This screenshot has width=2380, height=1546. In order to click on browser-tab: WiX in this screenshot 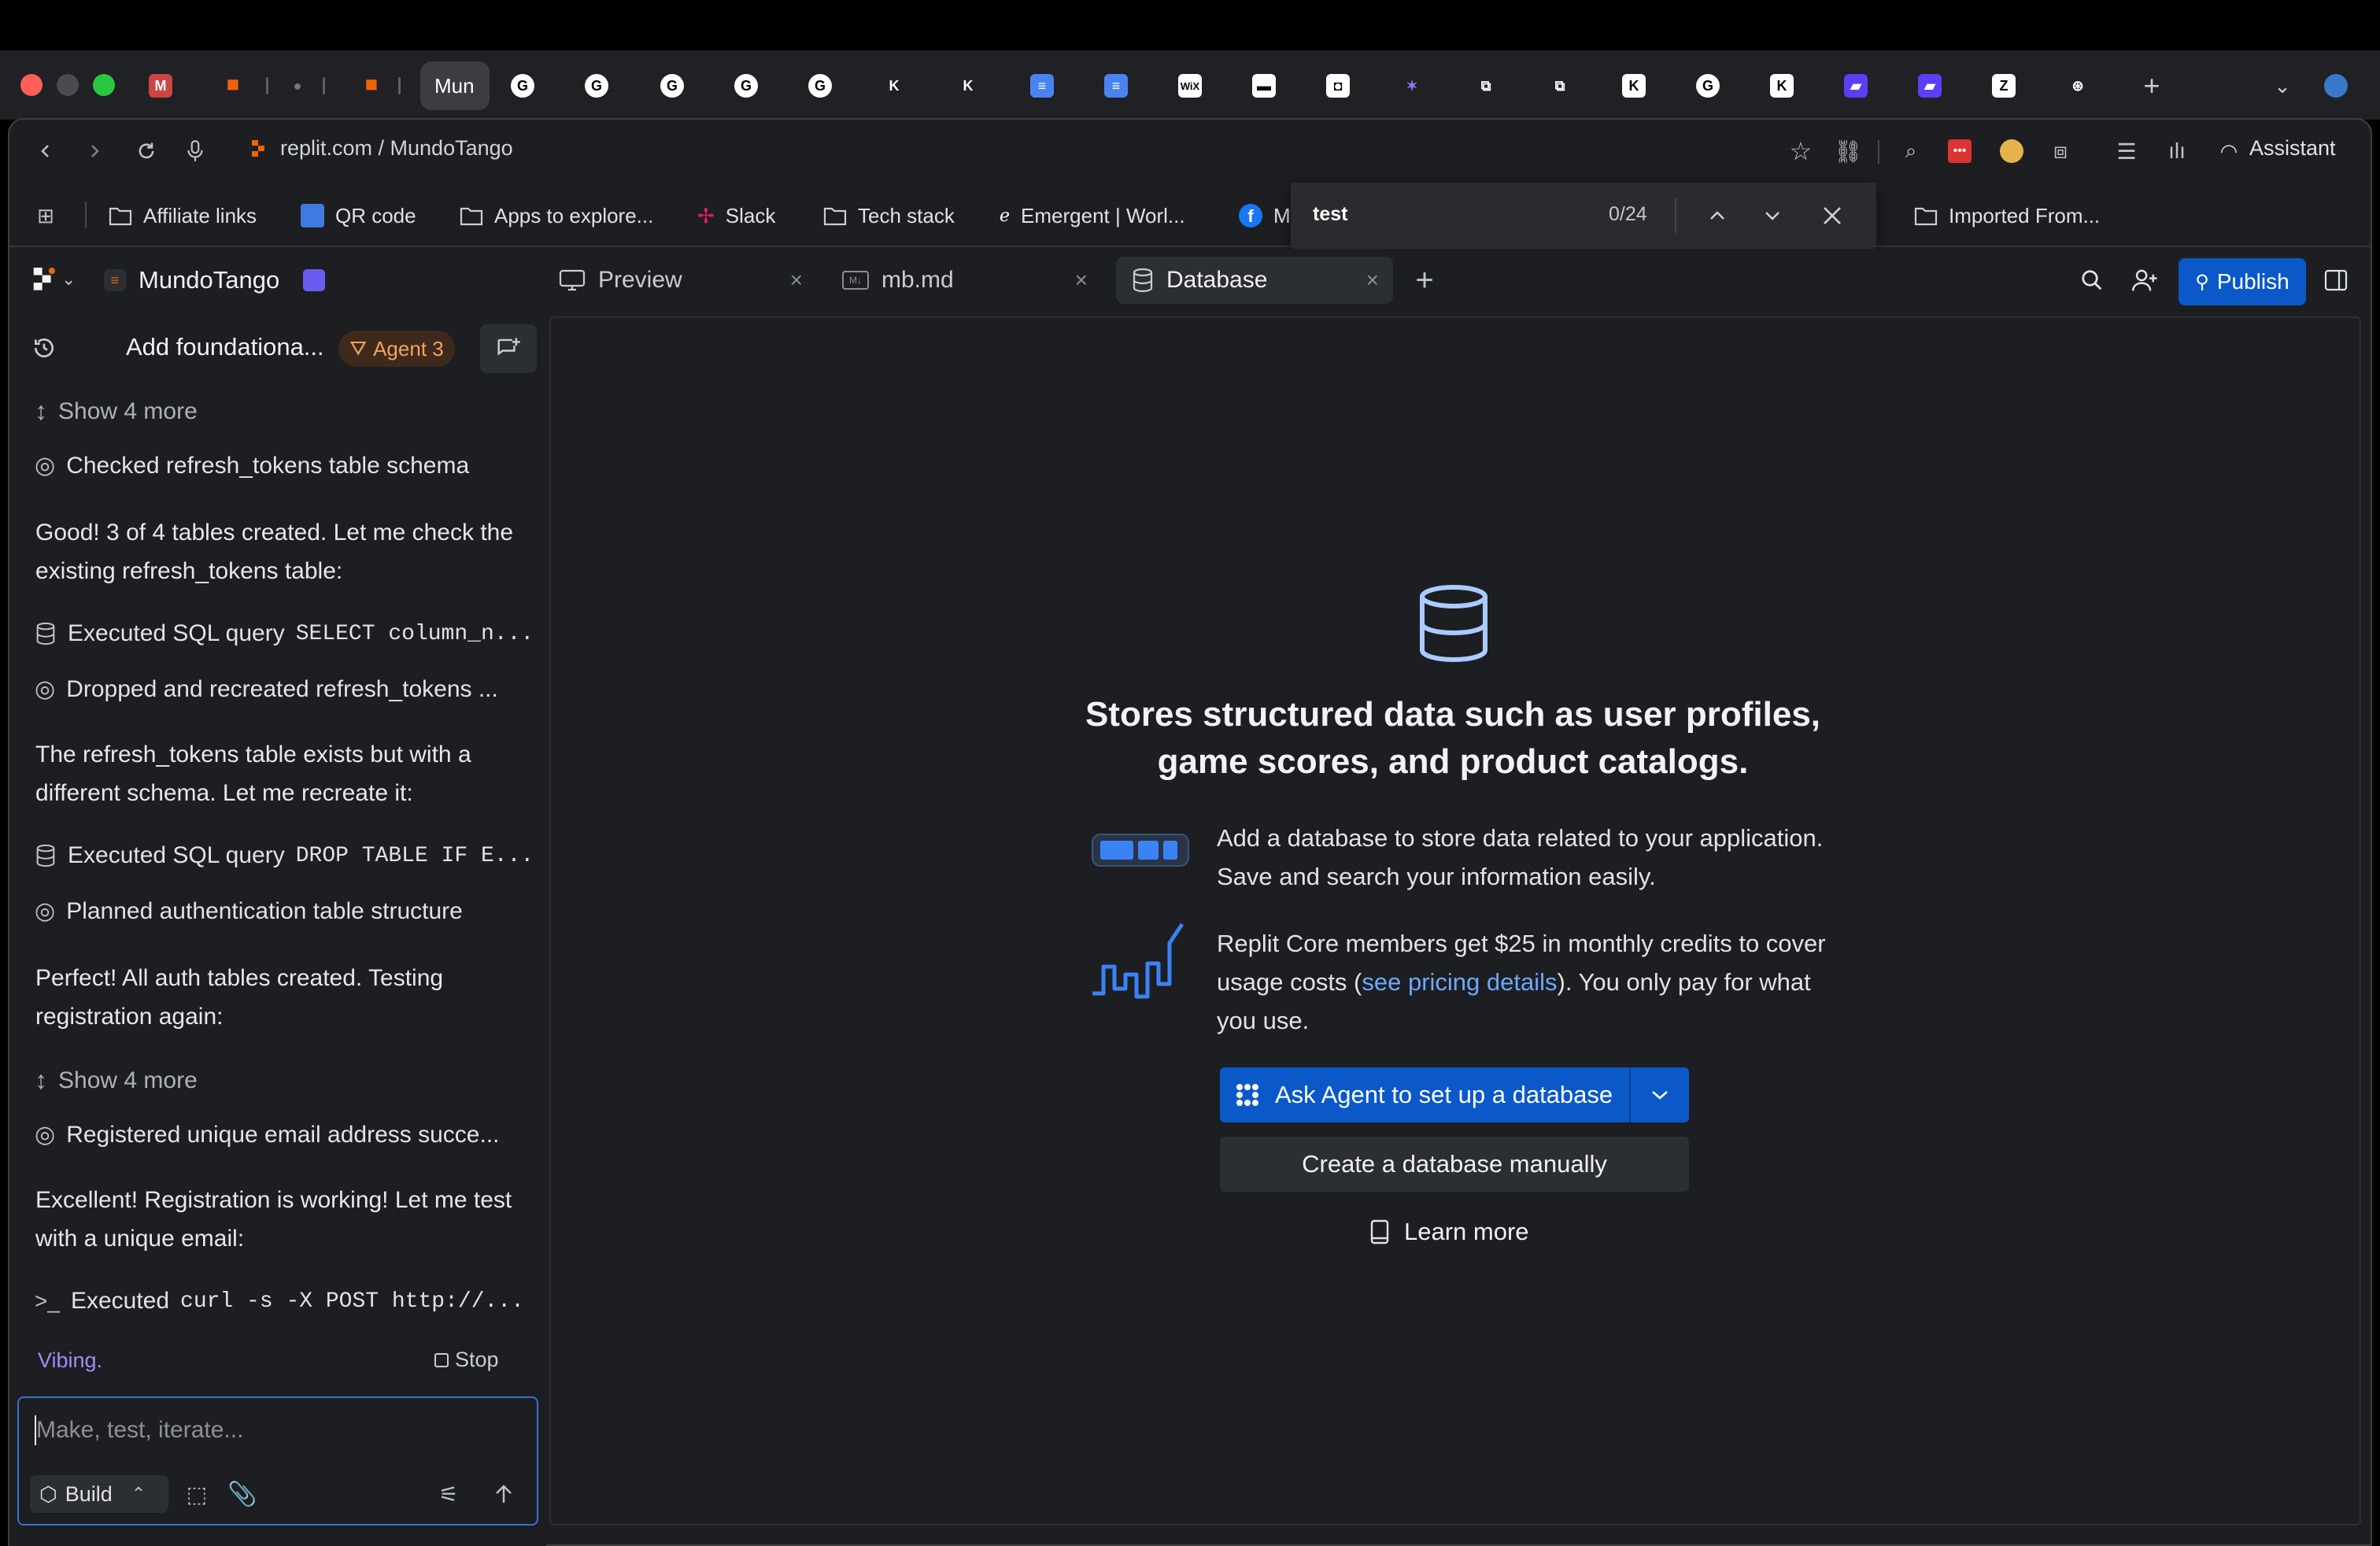, I will do `click(1190, 86)`.